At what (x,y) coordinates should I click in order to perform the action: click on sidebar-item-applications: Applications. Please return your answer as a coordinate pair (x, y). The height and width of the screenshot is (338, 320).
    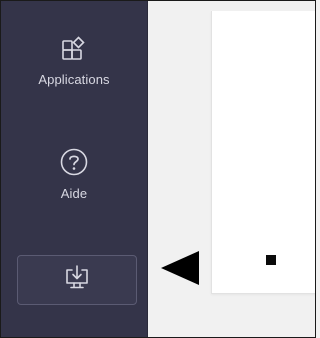
    Looking at the image, I should click on (74, 61).